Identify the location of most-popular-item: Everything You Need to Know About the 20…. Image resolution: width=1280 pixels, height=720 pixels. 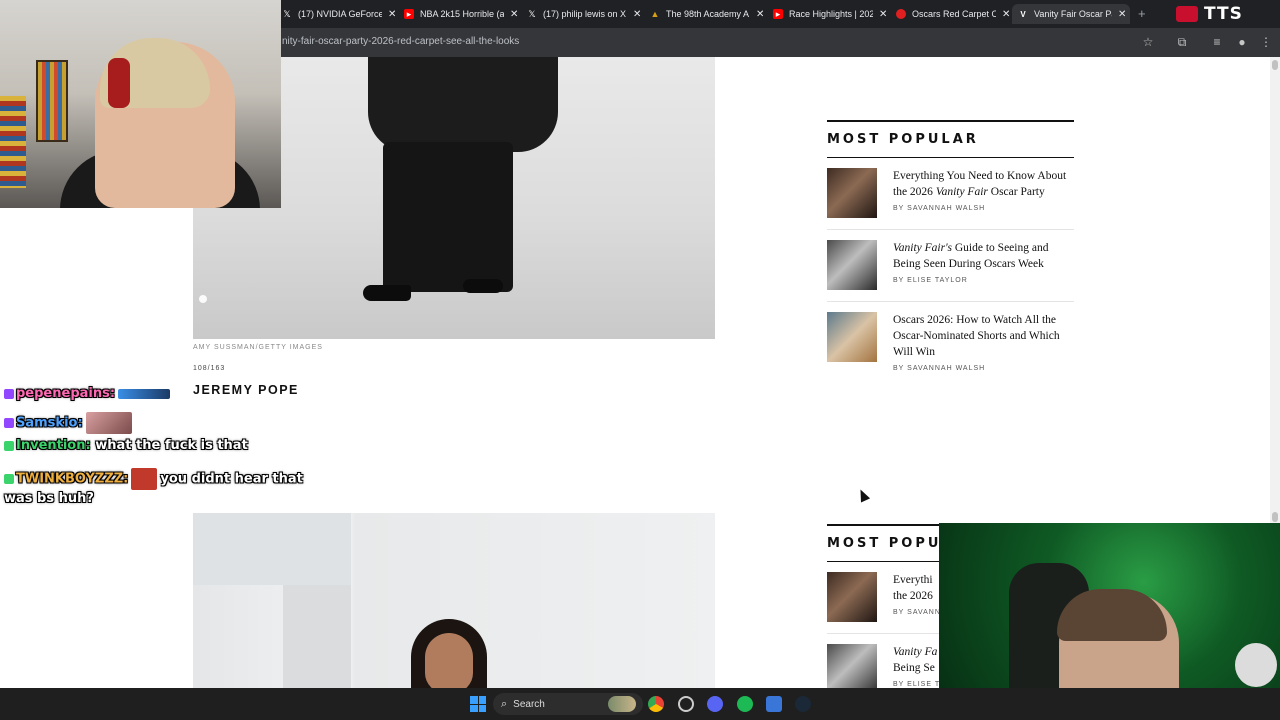
(950, 193).